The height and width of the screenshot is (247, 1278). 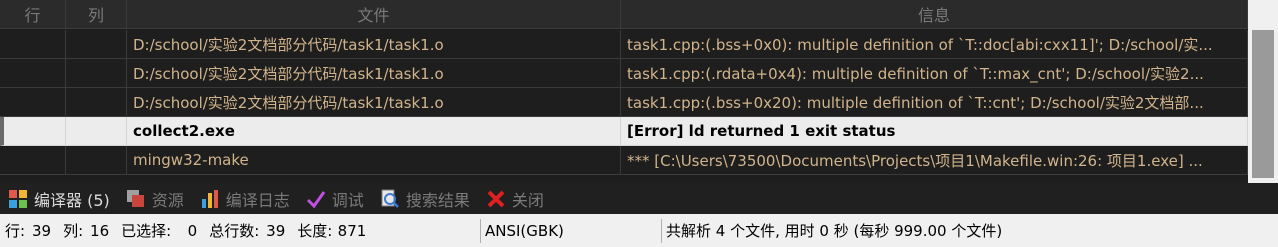 I want to click on encoding-indicator: ANSI(GBK), so click(x=571, y=230).